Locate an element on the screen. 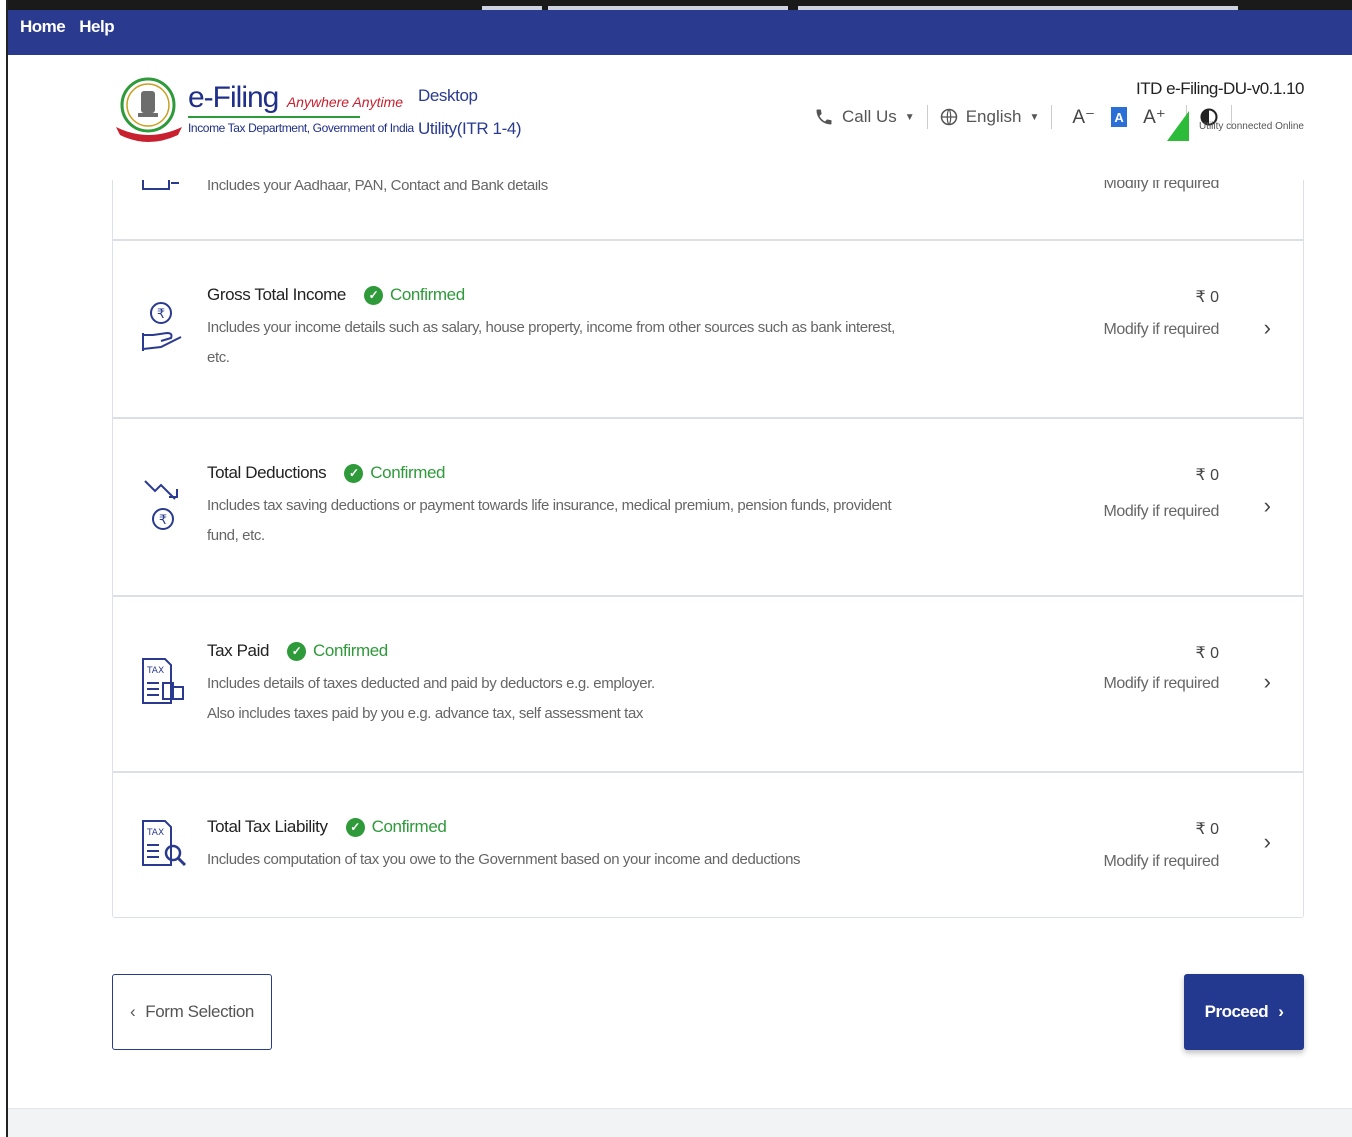 The image size is (1352, 1137). row-title: Tax Paid ✓ Confirmed is located at coordinates (297, 651).